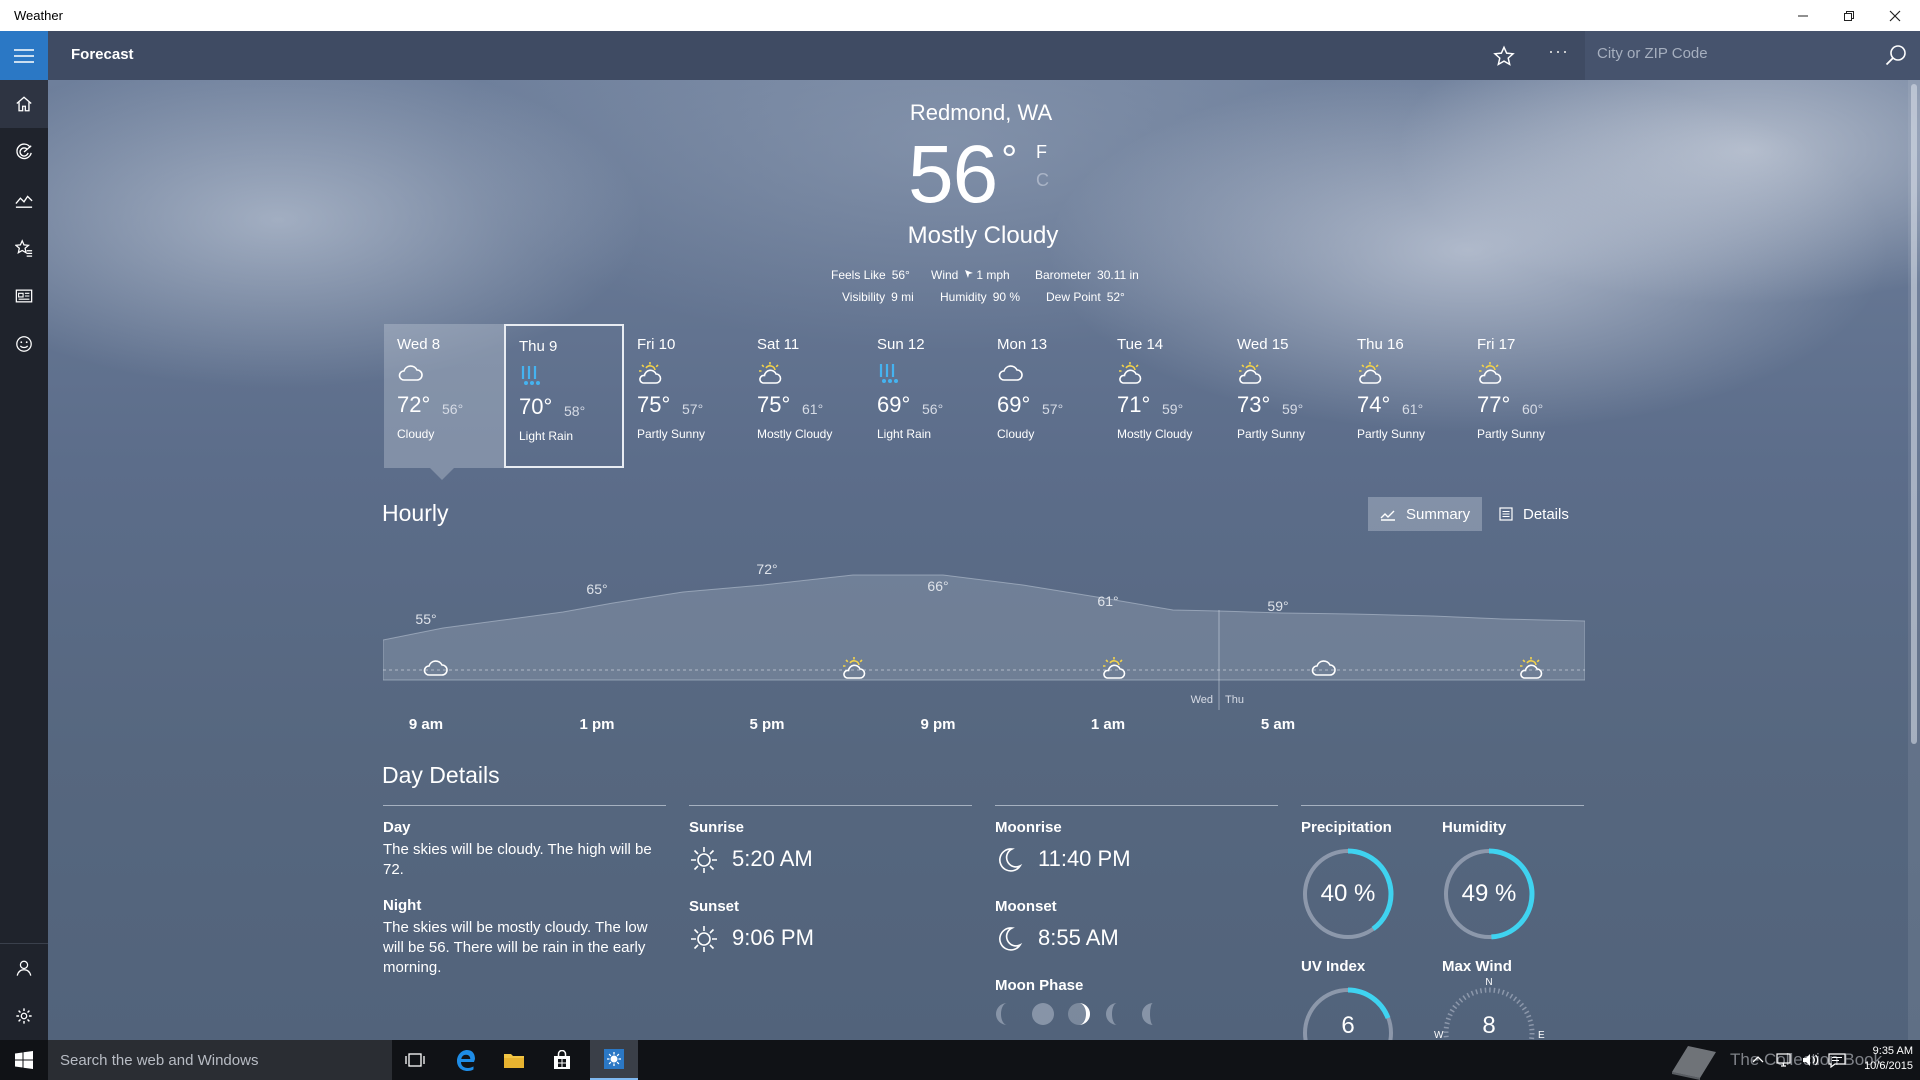 The image size is (1920, 1080). I want to click on search-button, so click(1897, 56).